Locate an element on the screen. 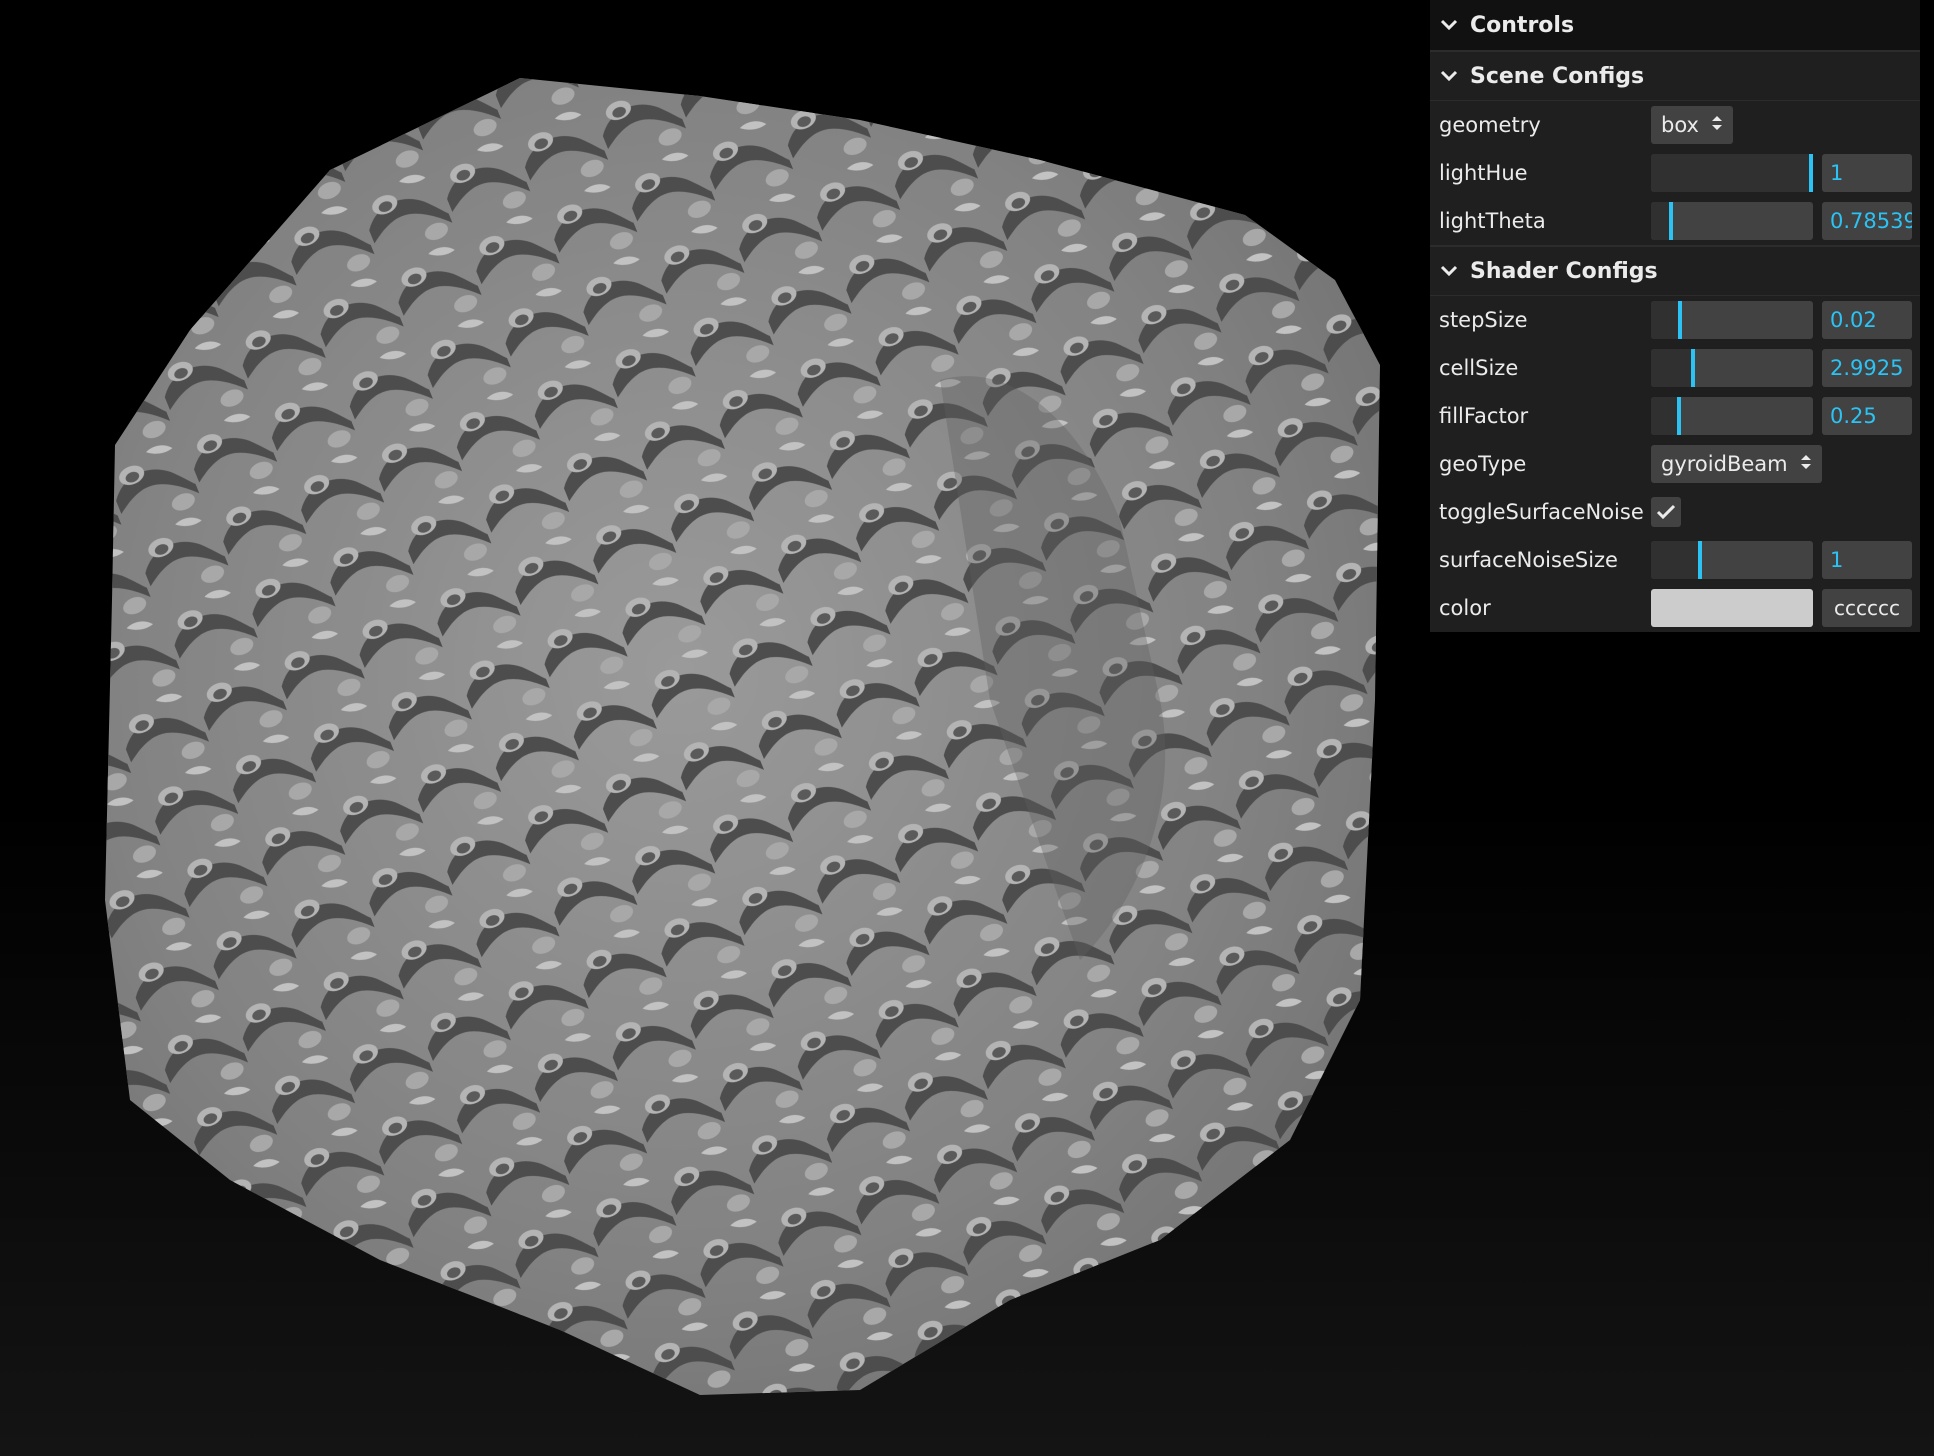 This screenshot has width=1934, height=1456. geoType-value: gyroidBeam is located at coordinates (1724, 464).